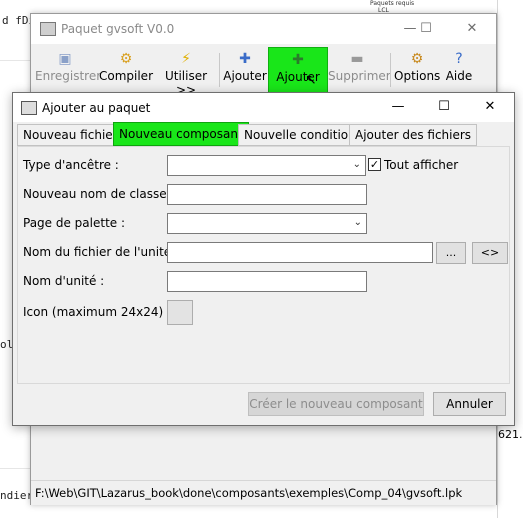 This screenshot has height=518, width=523. What do you see at coordinates (336, 404) in the screenshot?
I see `create-component-button: Créer le nouveau composant` at bounding box center [336, 404].